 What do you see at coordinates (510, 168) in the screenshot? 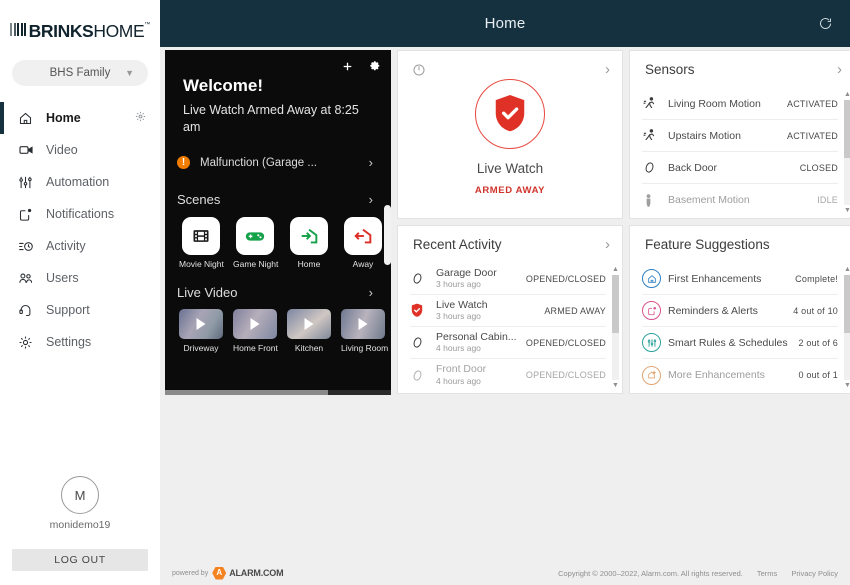
I see `live-watch-name: Live Watch` at bounding box center [510, 168].